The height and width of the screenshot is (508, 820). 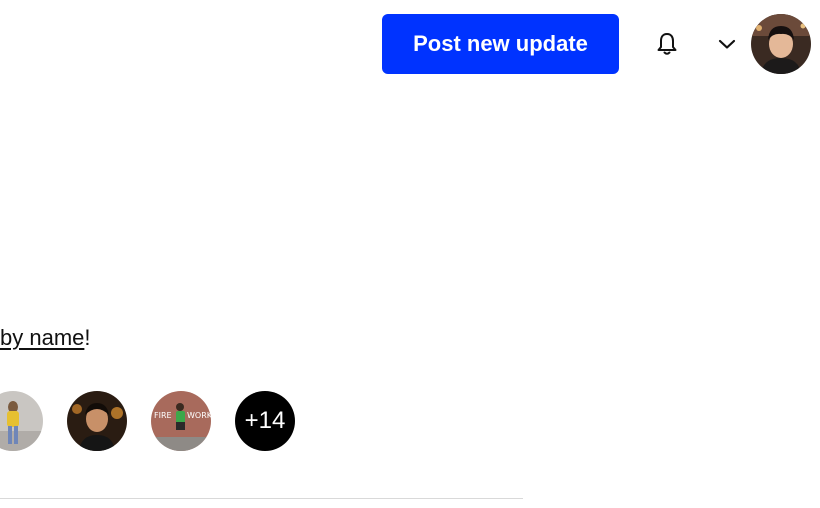 I want to click on user-photo, so click(x=781, y=44).